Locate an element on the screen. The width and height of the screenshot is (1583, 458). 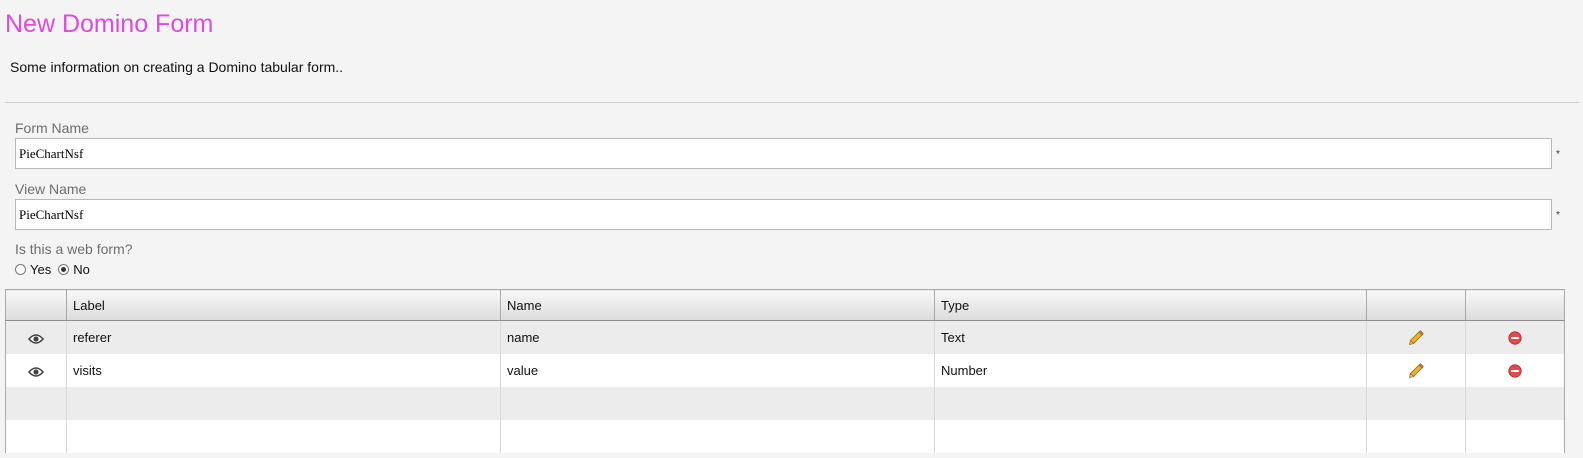
section-divider is located at coordinates (792, 102).